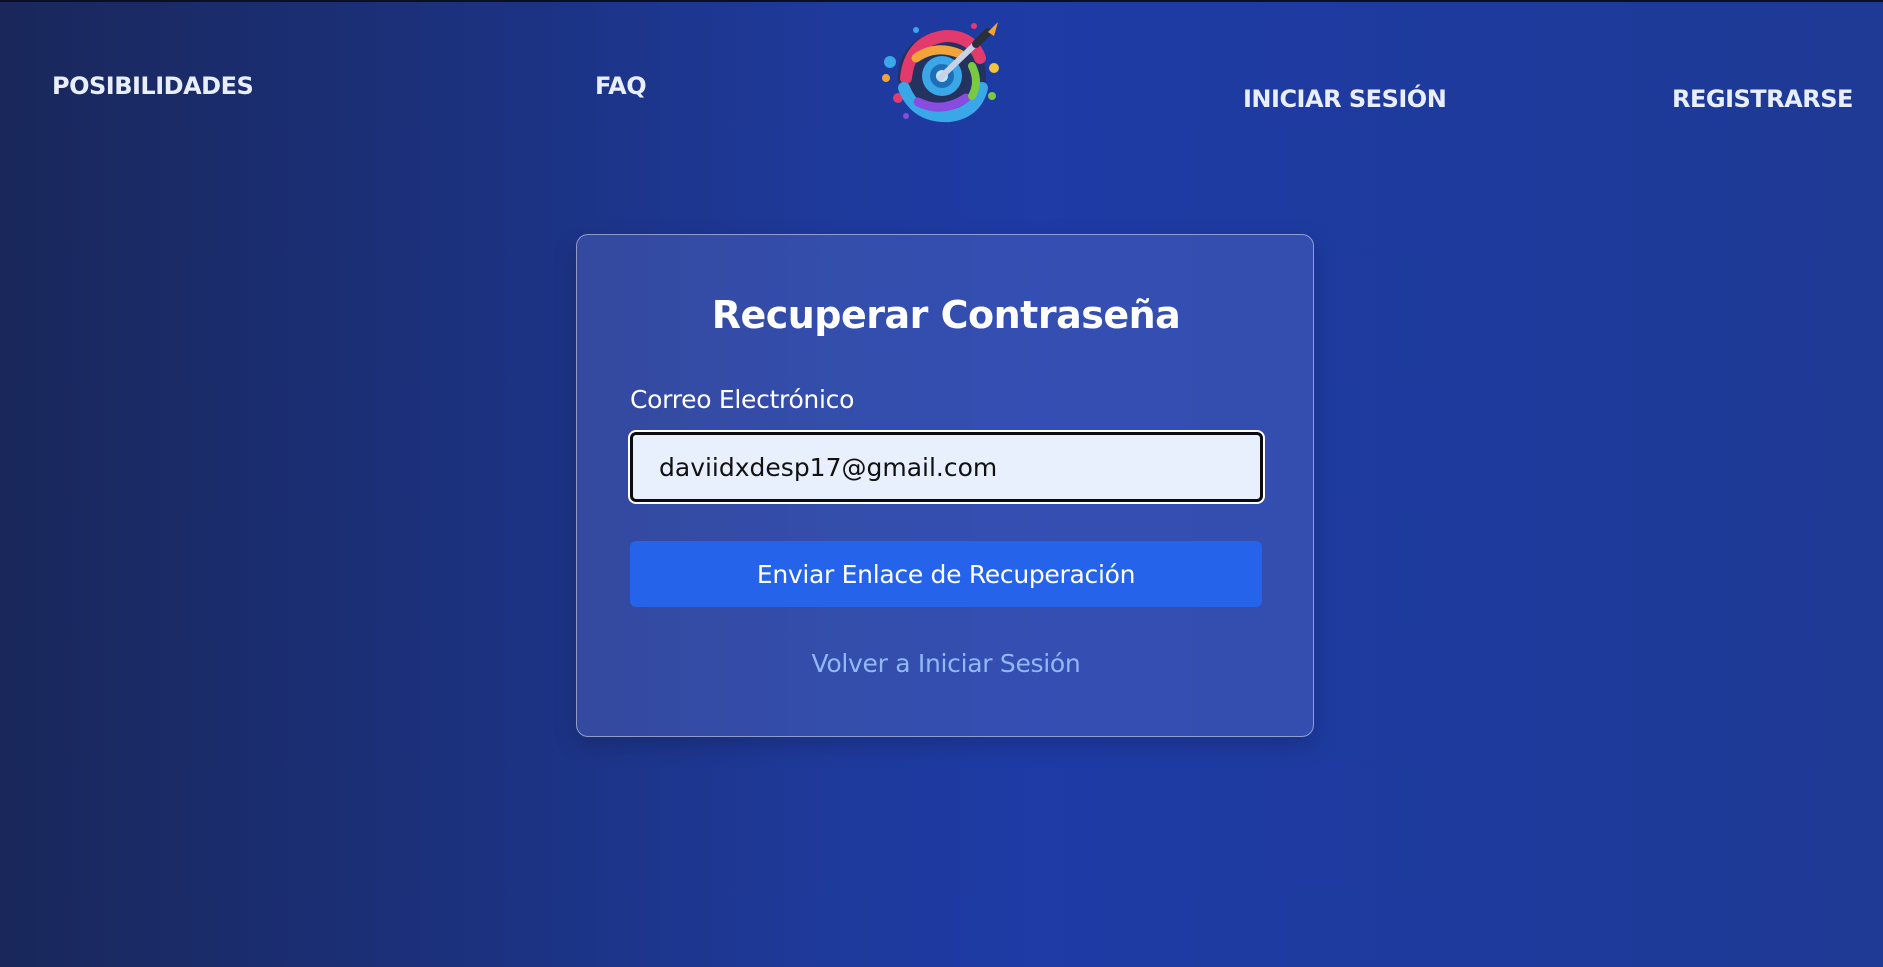  I want to click on email-field, so click(946, 467).